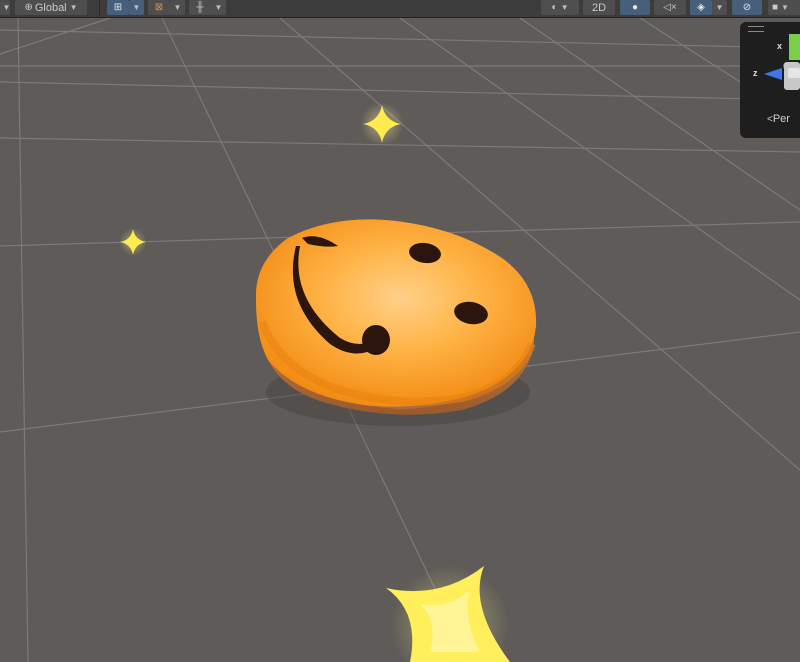 The image size is (800, 662). I want to click on ruler-button: ╫, so click(200, 7).